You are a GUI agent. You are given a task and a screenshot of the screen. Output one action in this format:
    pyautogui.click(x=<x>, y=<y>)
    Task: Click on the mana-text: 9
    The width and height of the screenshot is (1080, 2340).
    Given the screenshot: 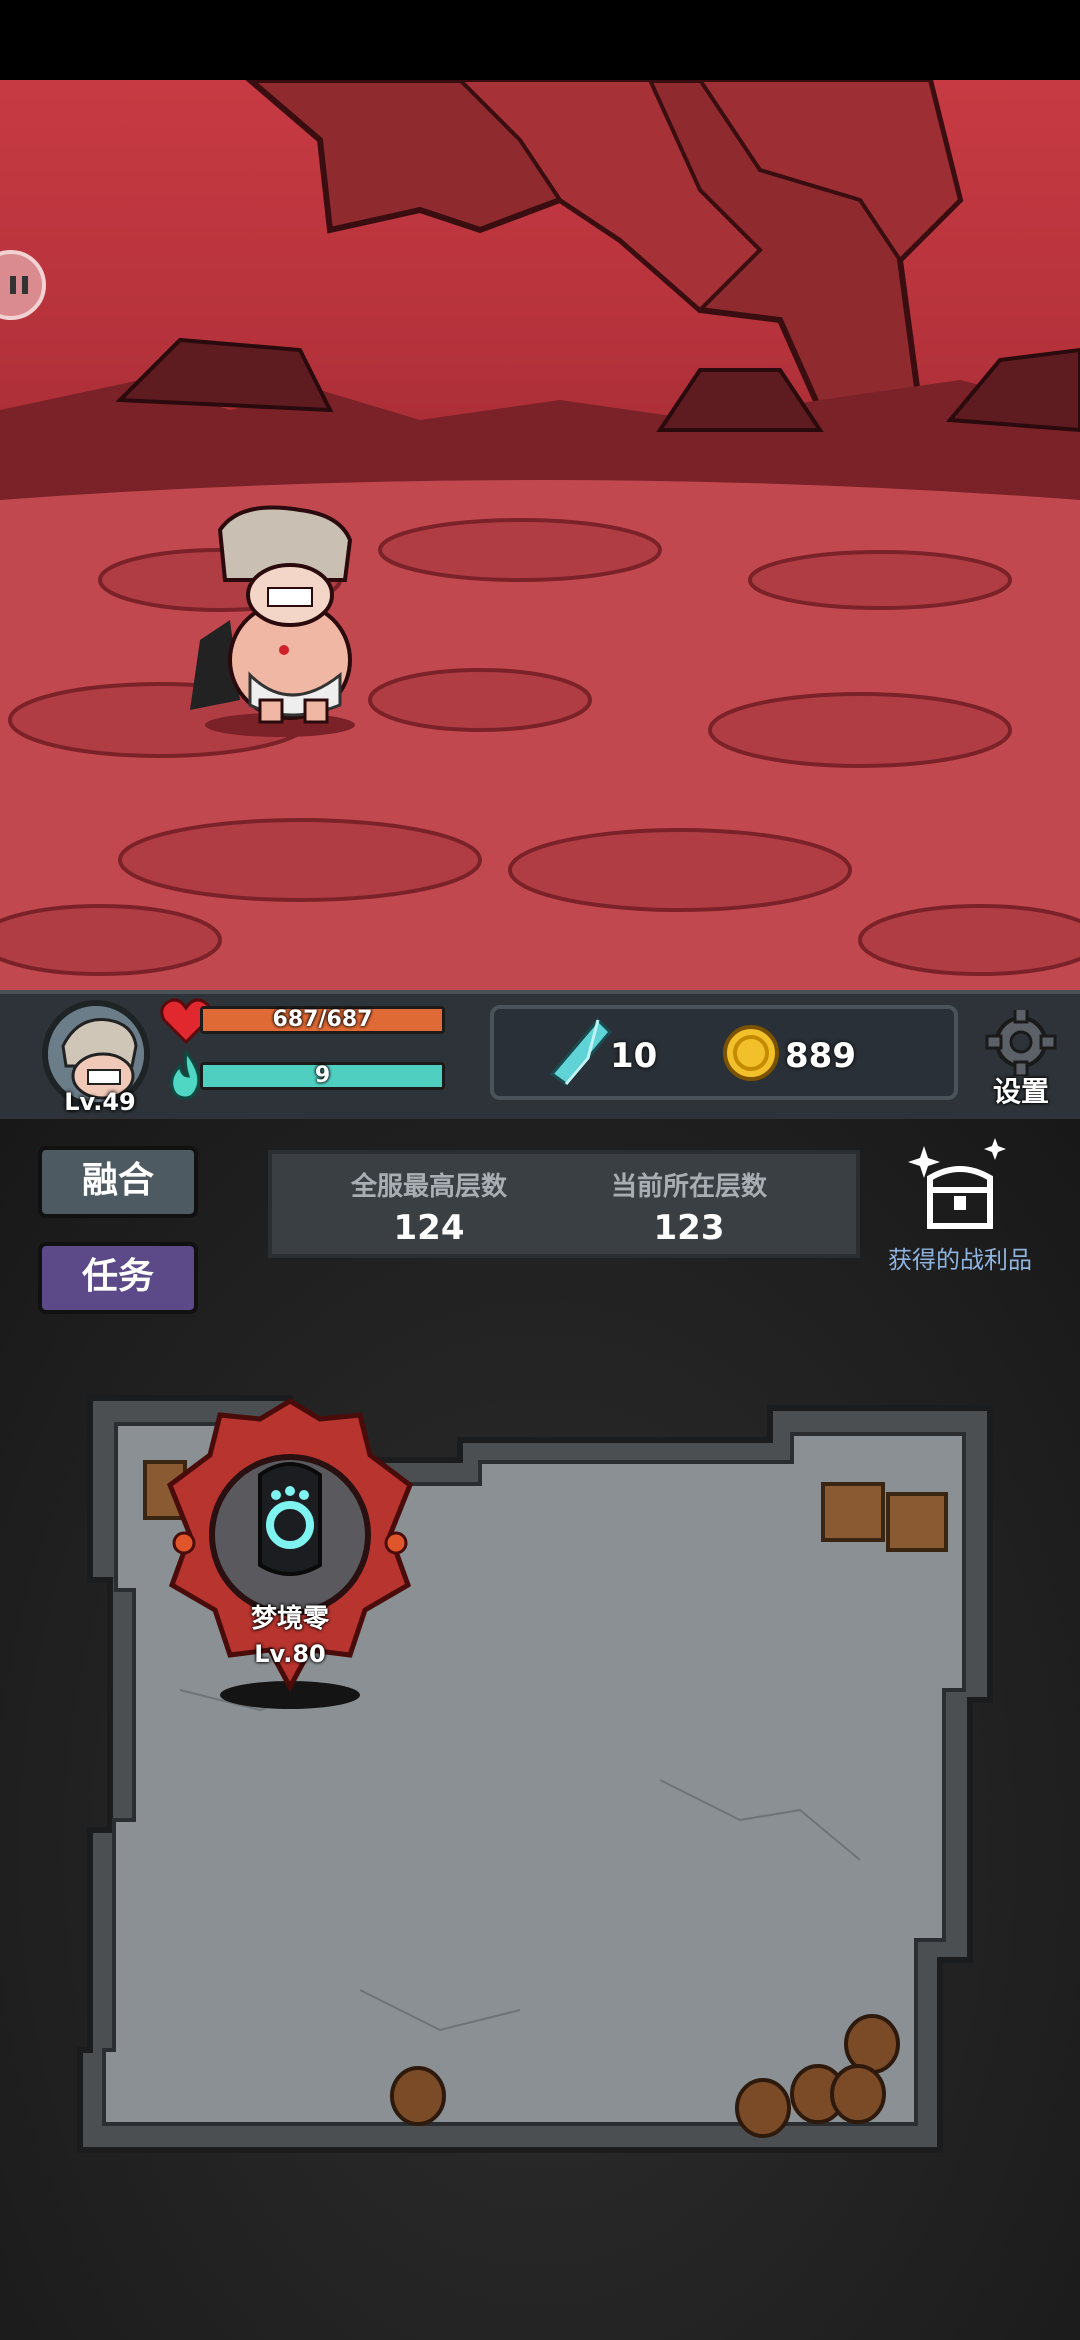 What is the action you would take?
    pyautogui.click(x=322, y=1075)
    